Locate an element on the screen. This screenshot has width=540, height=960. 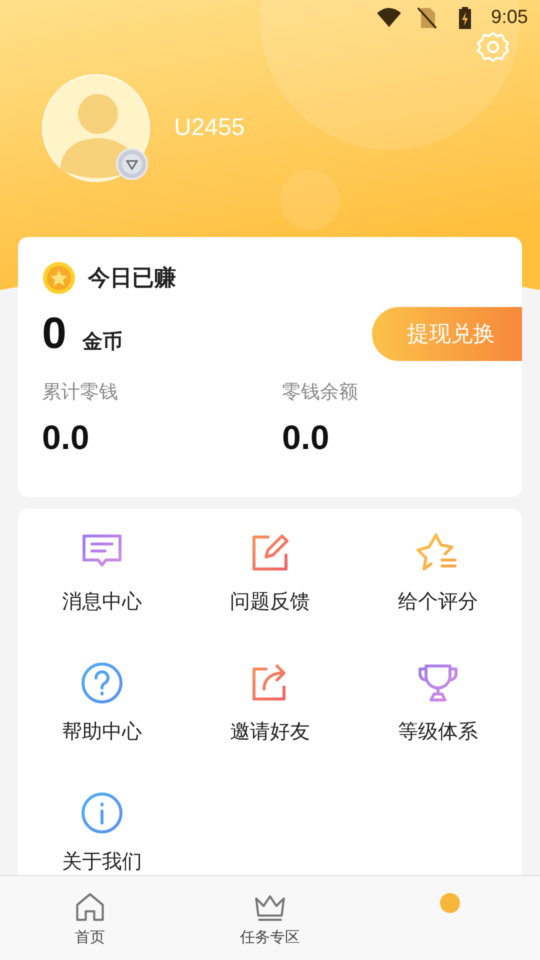
avatar-icon is located at coordinates (96, 128).